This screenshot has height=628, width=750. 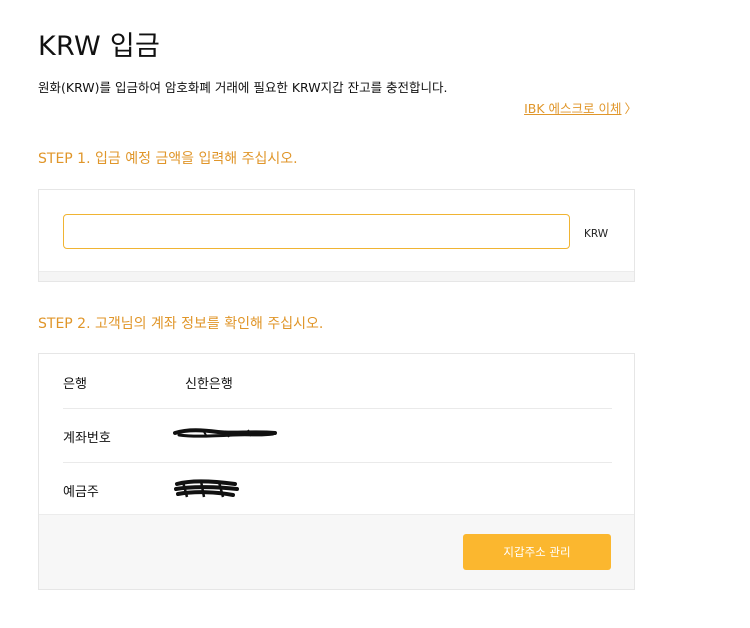 What do you see at coordinates (336, 551) in the screenshot?
I see `action-area: 지갑주소 관리` at bounding box center [336, 551].